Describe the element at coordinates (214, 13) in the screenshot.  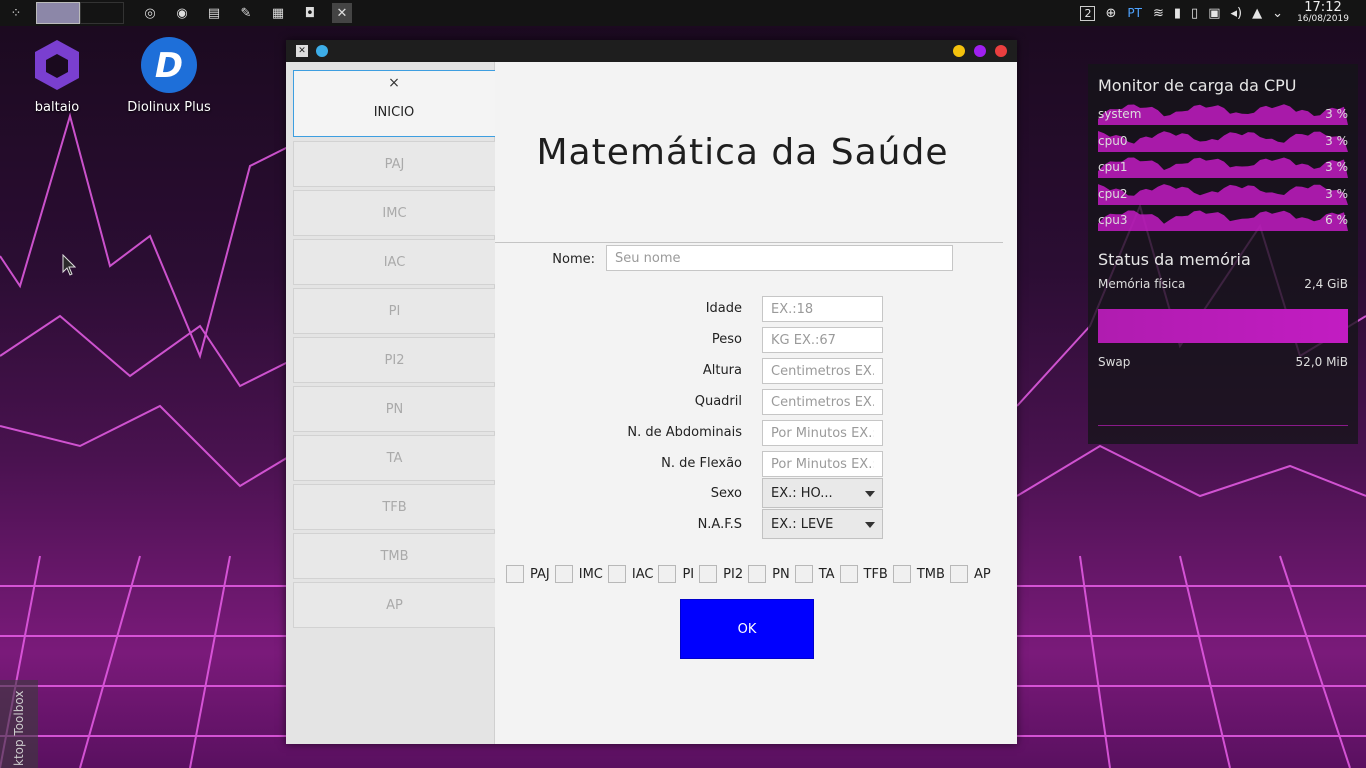
I see `document-icon: ▤` at that location.